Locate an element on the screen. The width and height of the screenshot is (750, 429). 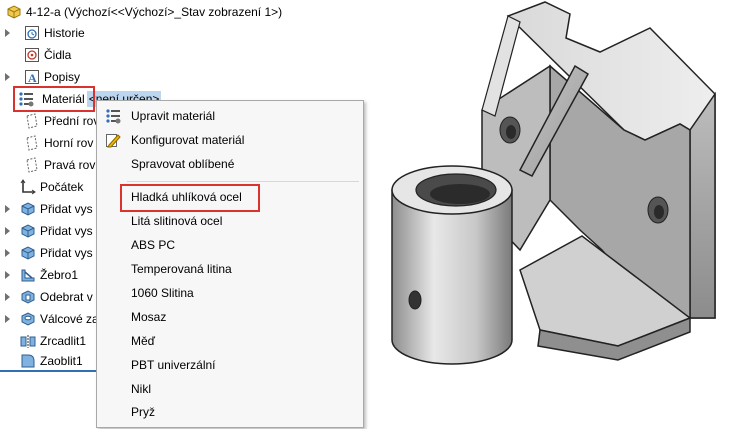
edit-material-icon is located at coordinates (113, 116).